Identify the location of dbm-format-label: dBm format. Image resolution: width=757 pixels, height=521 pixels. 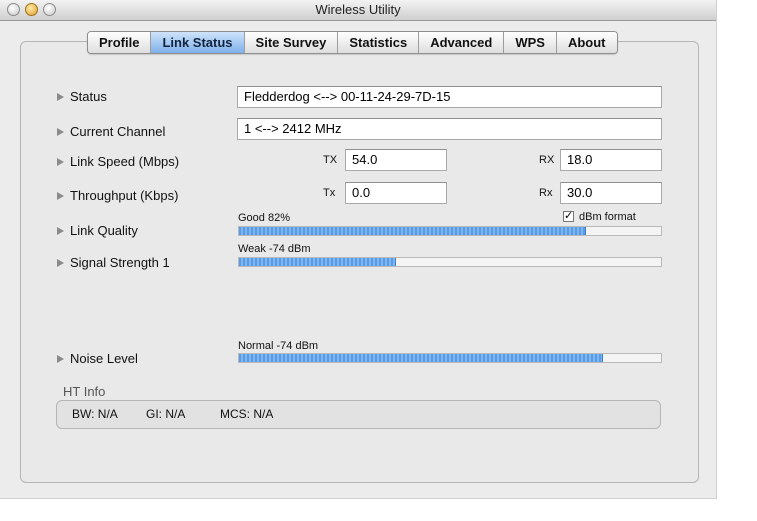
(607, 217).